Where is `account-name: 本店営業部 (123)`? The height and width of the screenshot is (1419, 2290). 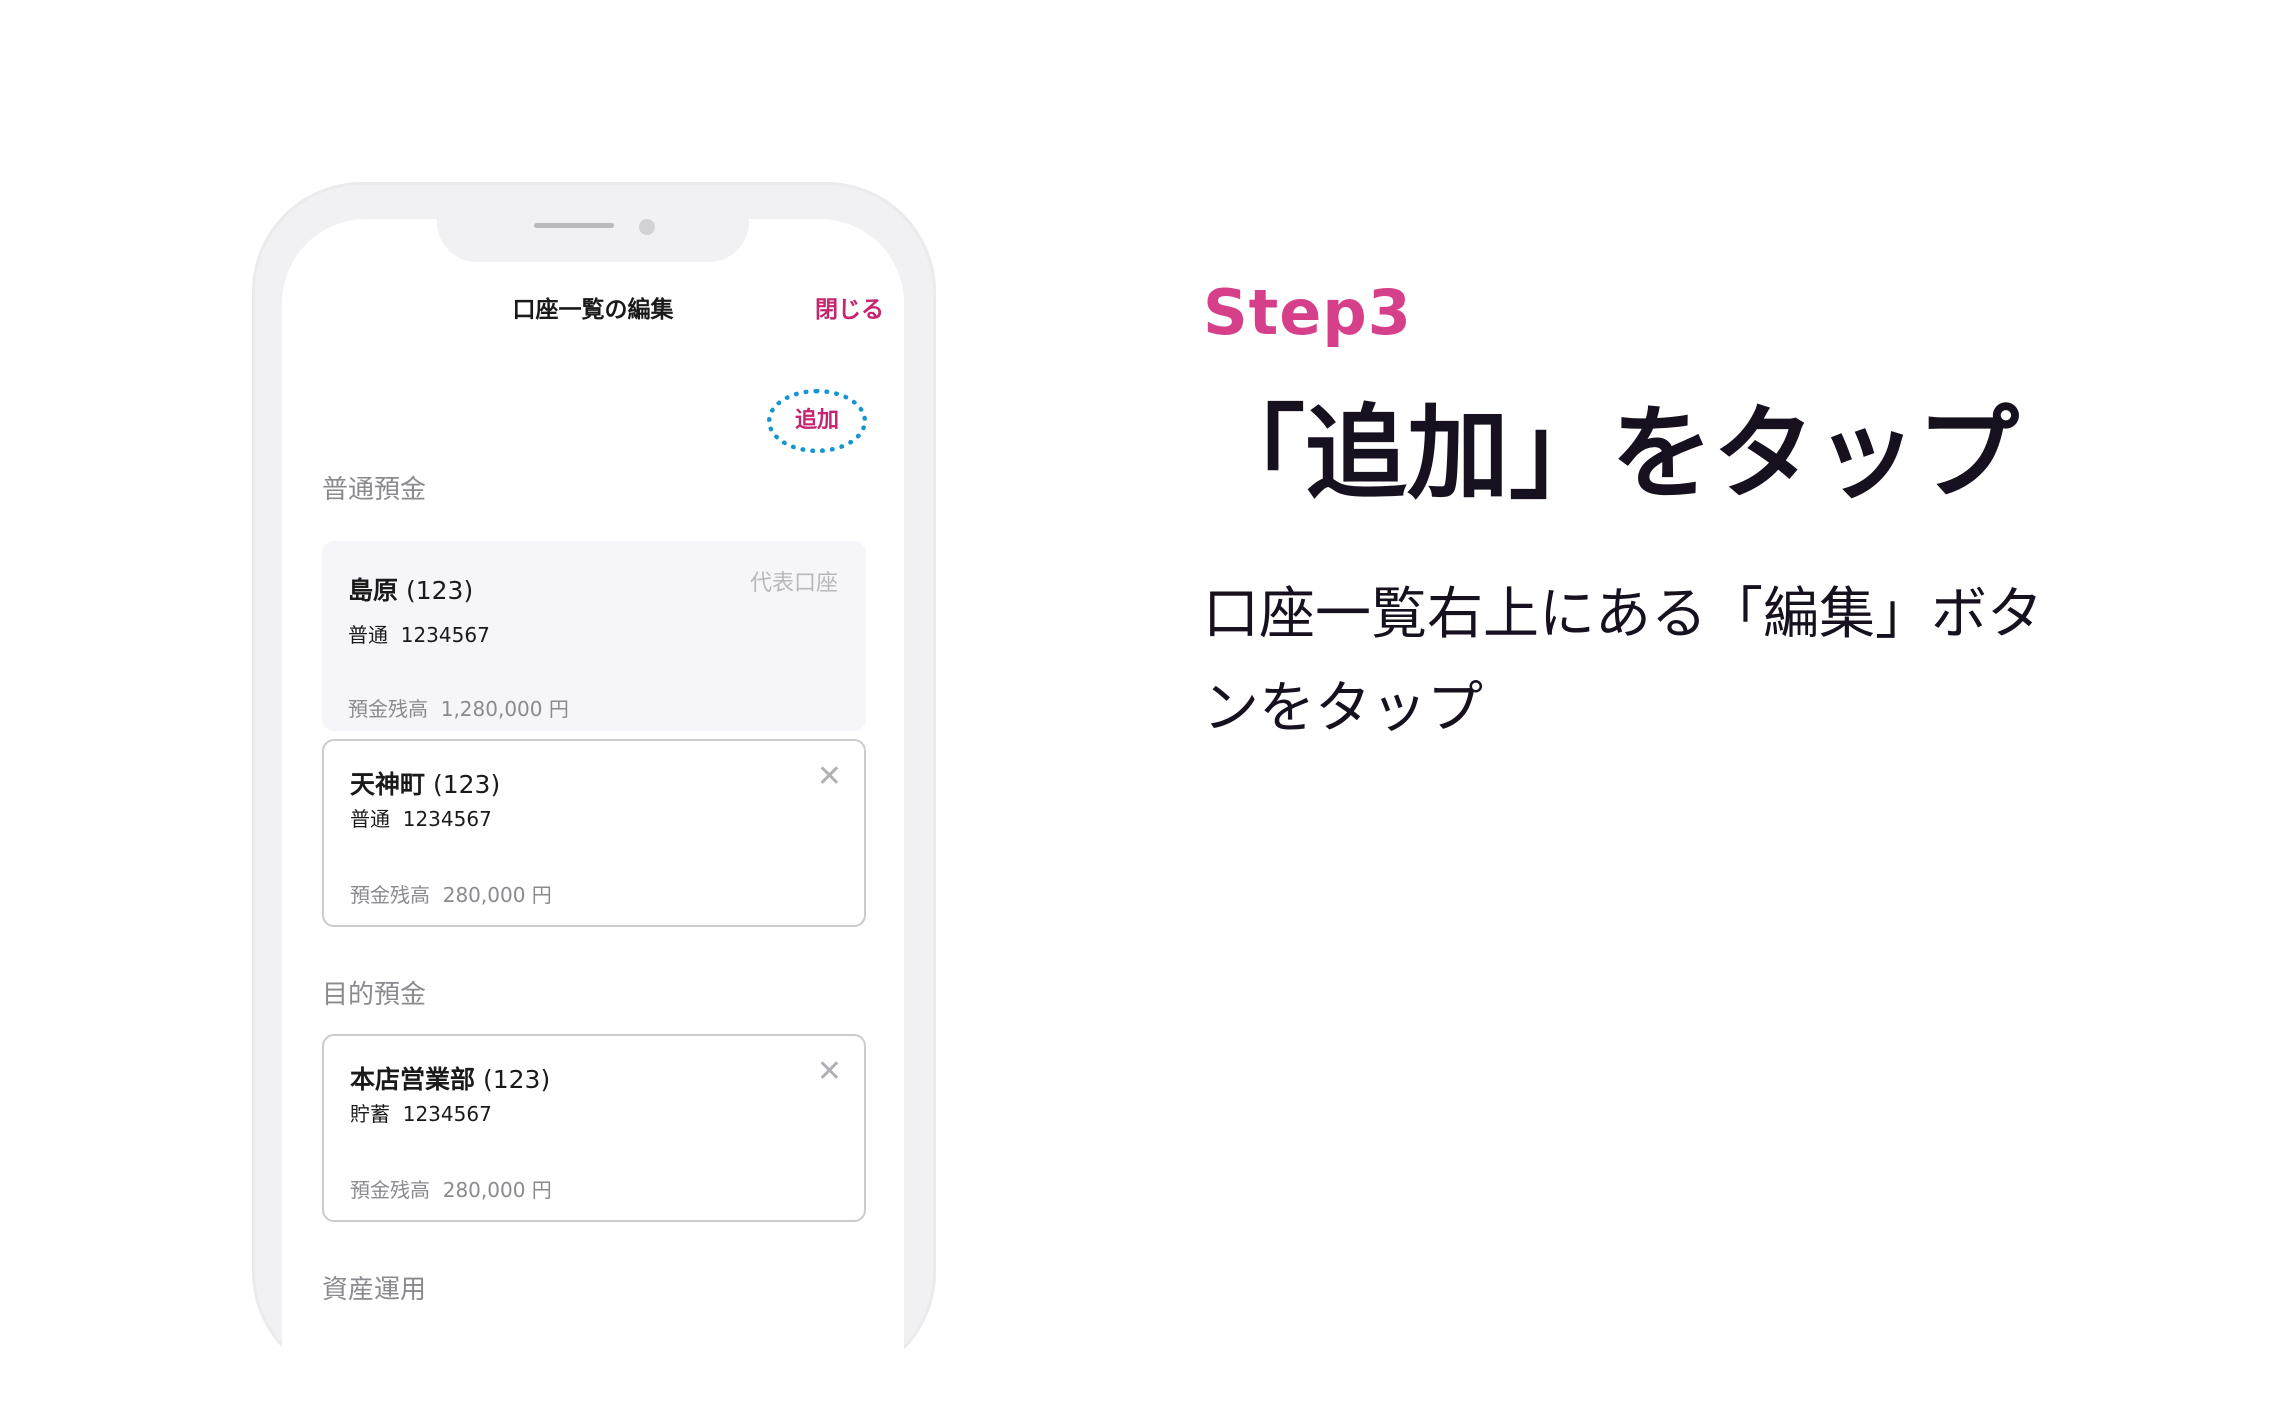 account-name: 本店営業部 (123) is located at coordinates (450, 1079).